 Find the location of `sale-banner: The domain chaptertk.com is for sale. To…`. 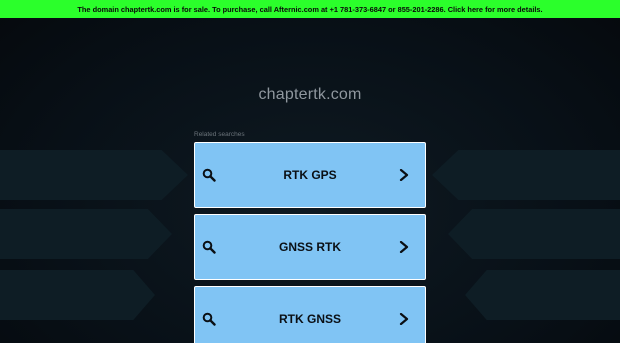

sale-banner: The domain chaptertk.com is for sale. To… is located at coordinates (310, 9).